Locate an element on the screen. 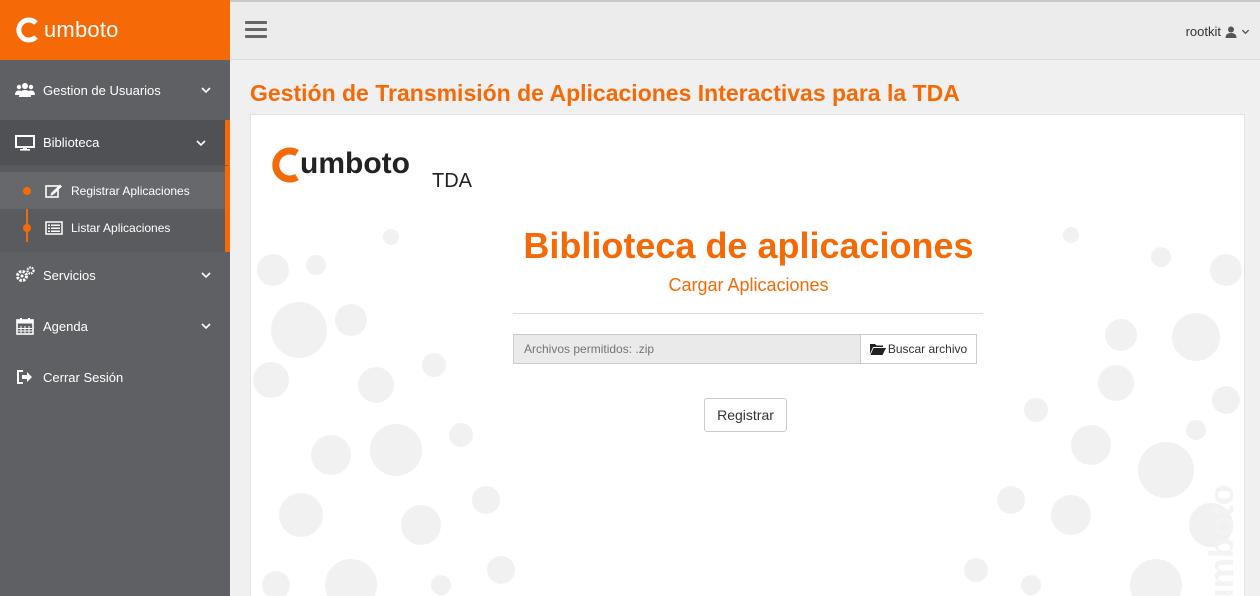 This screenshot has height=596, width=1260. sidebar-item-label: Gestion de Usuarios is located at coordinates (102, 90).